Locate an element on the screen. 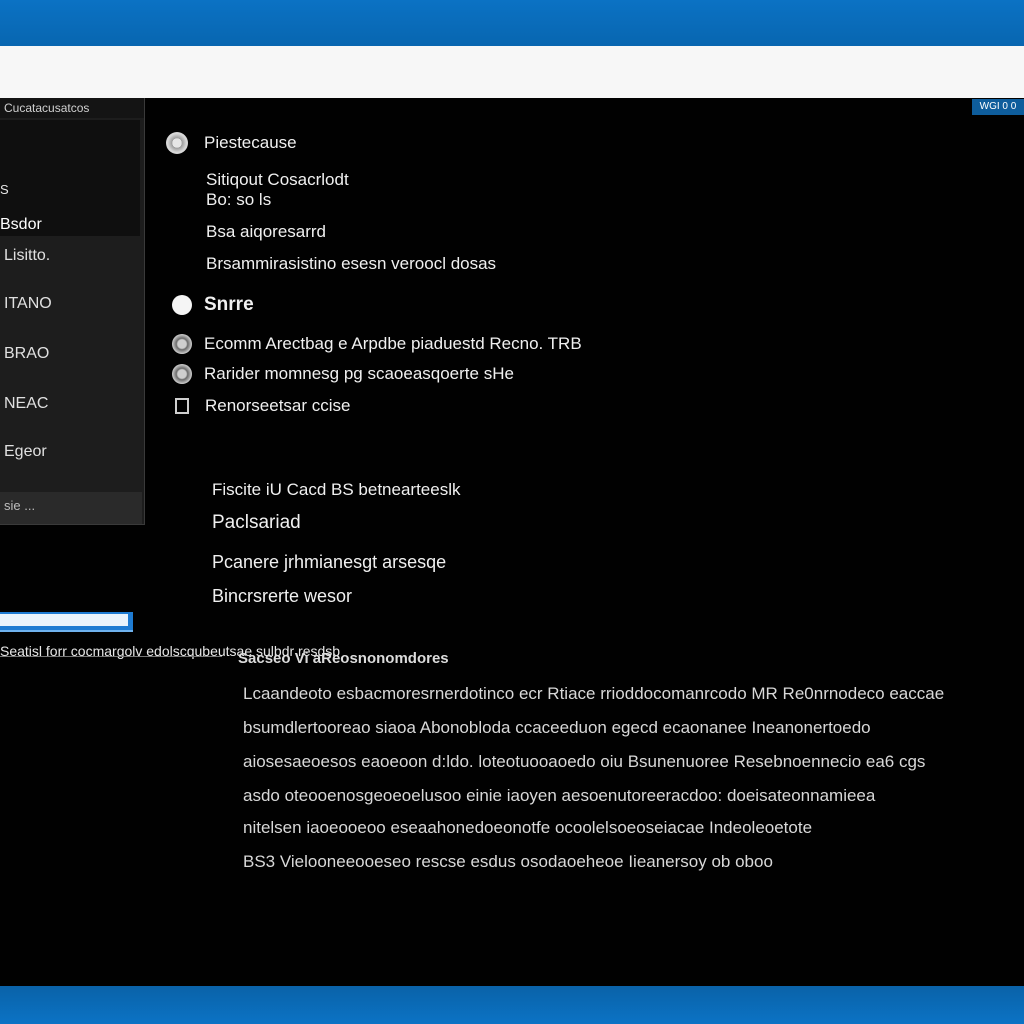  settings-line: Fiscite iU Cacd BS betnearteeslk is located at coordinates (336, 490).